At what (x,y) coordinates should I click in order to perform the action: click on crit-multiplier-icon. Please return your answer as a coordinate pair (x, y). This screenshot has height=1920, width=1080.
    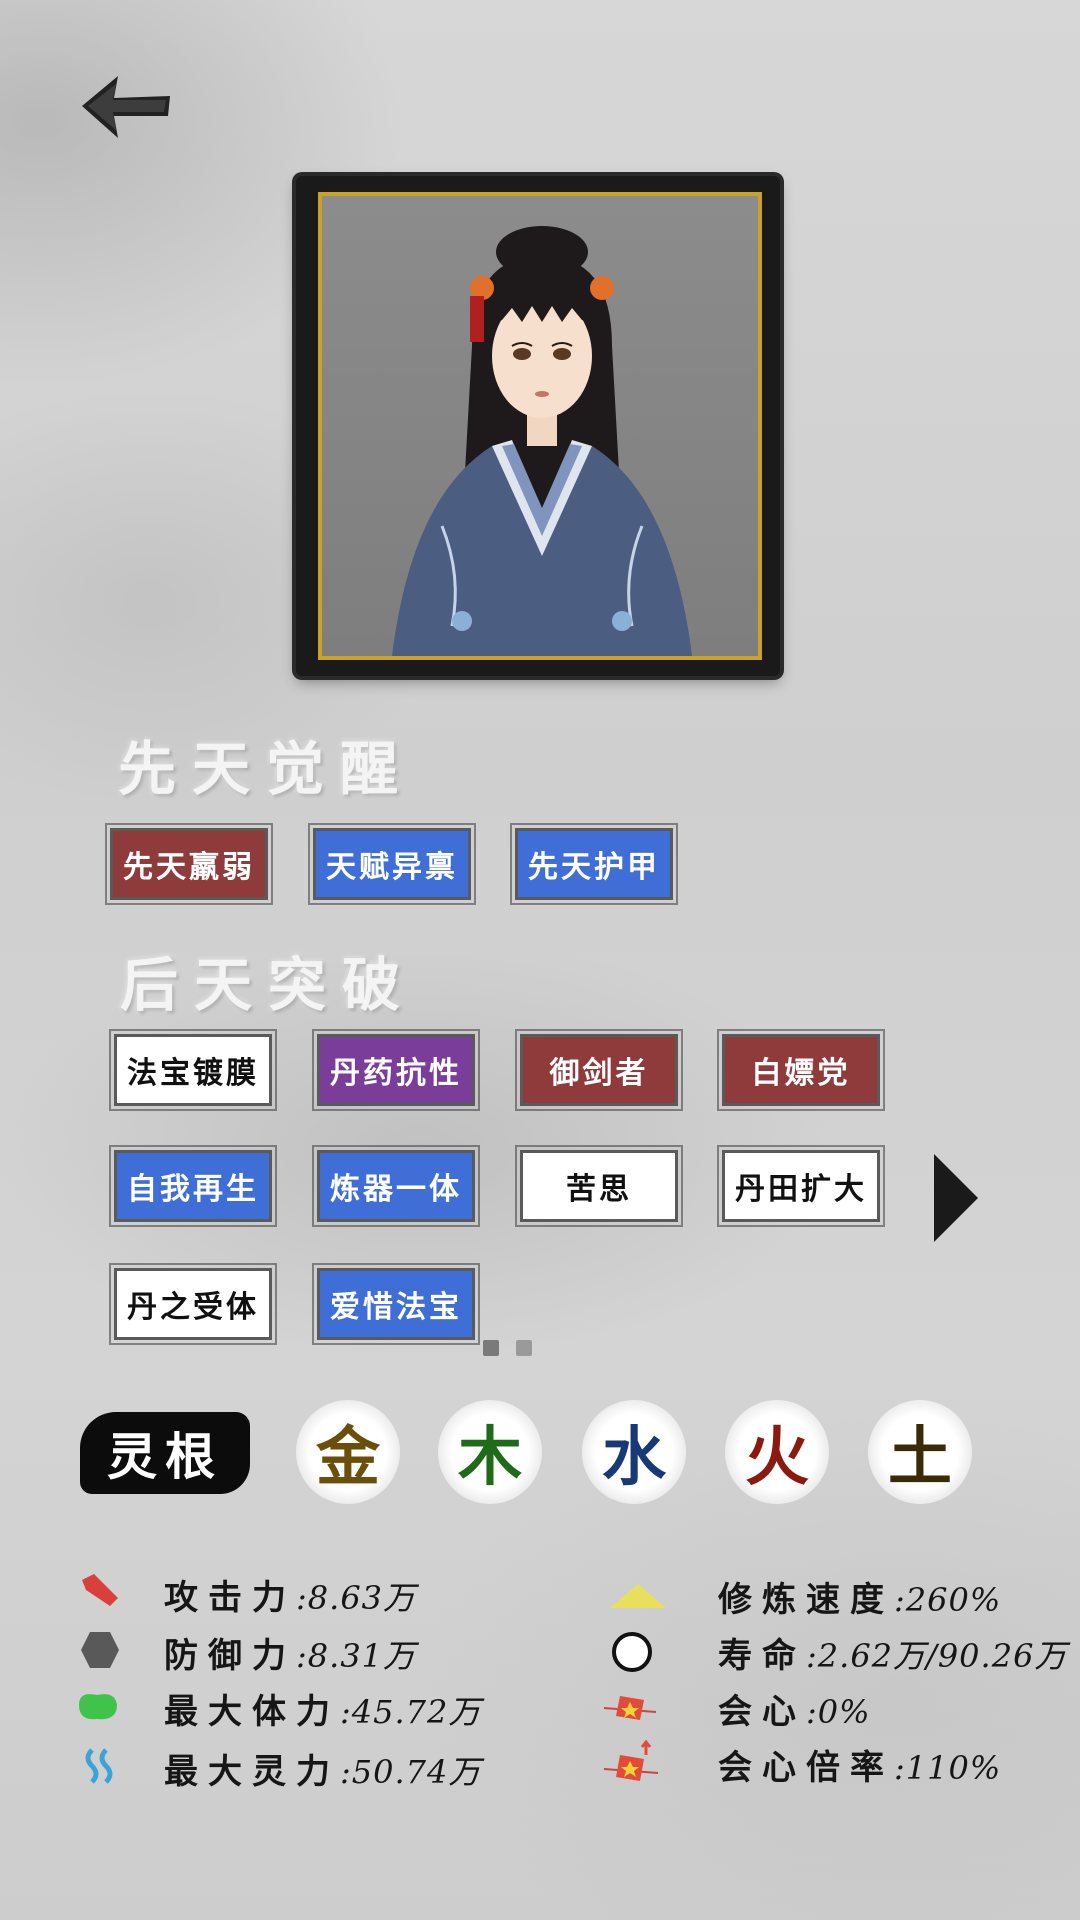
    Looking at the image, I should click on (631, 1763).